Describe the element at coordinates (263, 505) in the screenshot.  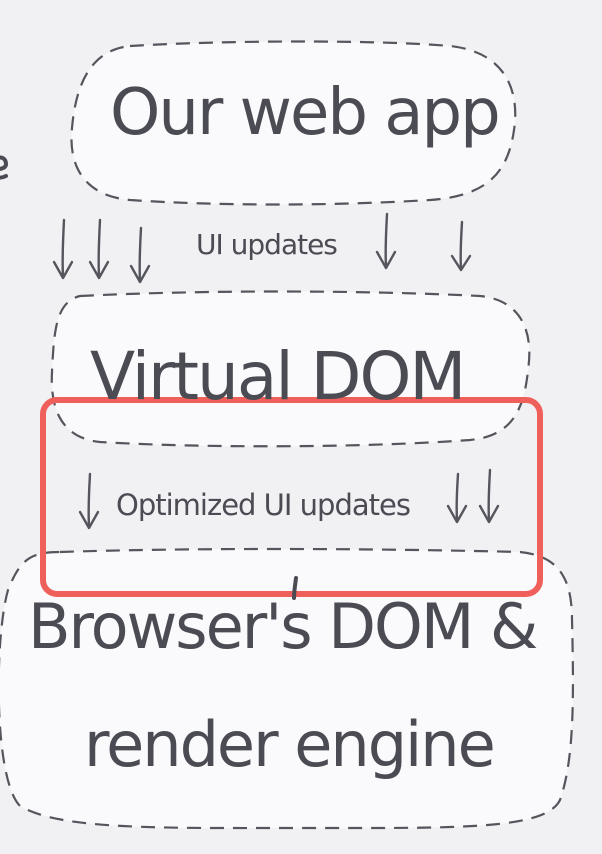
I see `edge-optimized-updates-label: Optimized UI updates` at that location.